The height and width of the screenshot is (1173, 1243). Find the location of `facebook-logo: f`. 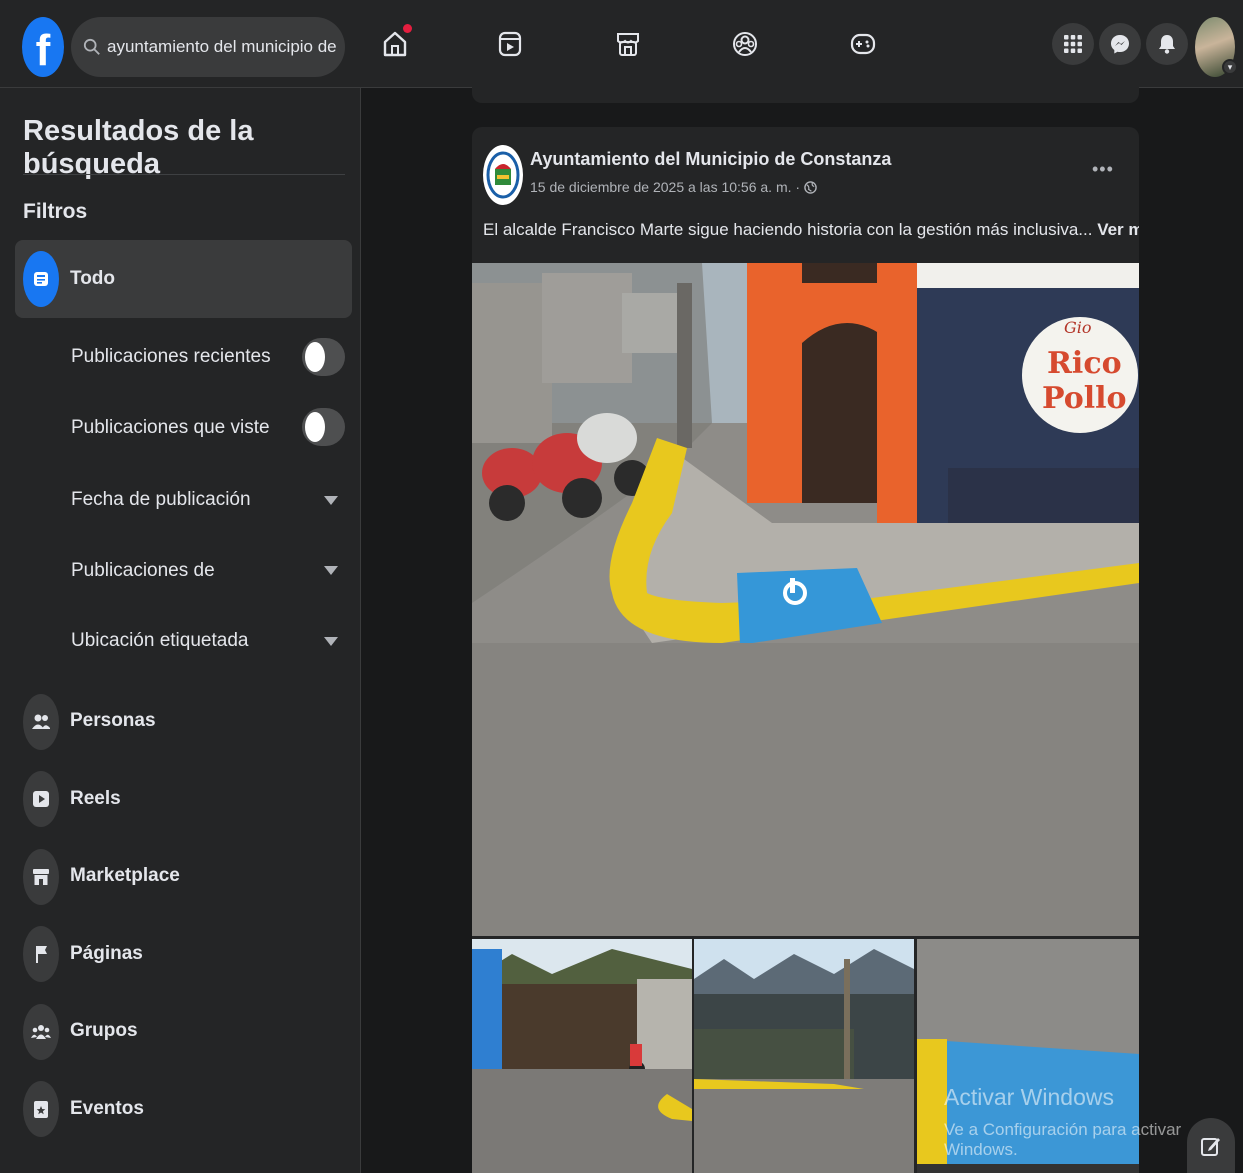

facebook-logo: f is located at coordinates (43, 47).